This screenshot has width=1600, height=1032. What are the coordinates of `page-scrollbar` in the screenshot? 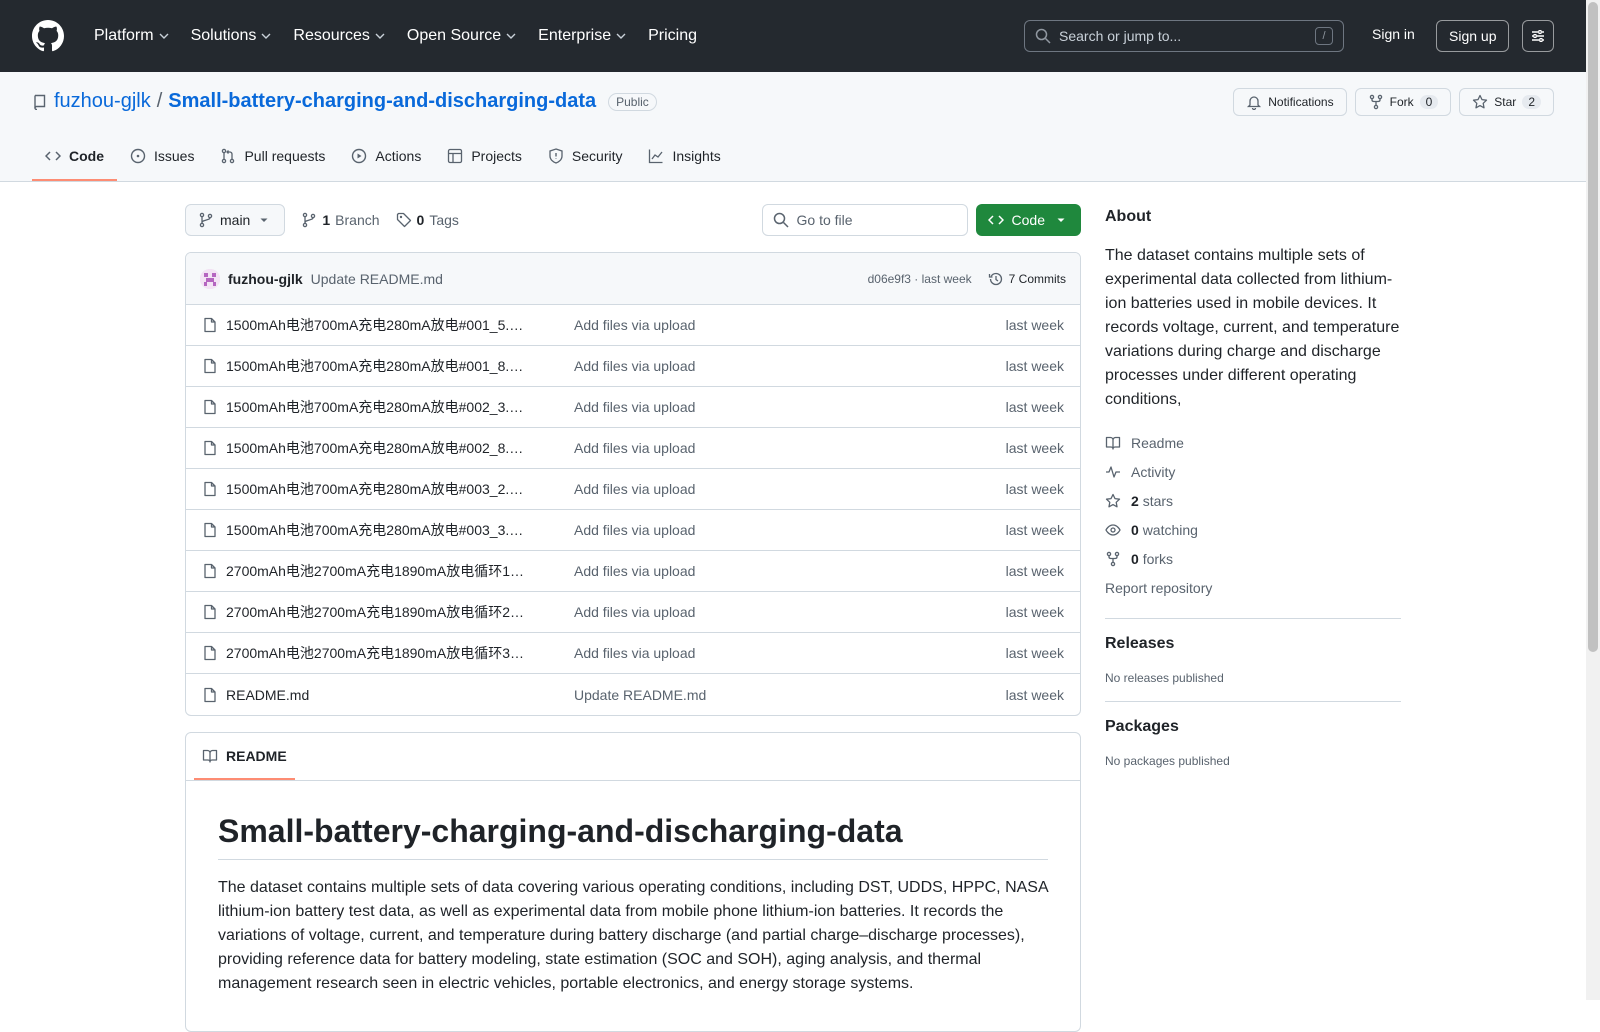 It's located at (1593, 500).